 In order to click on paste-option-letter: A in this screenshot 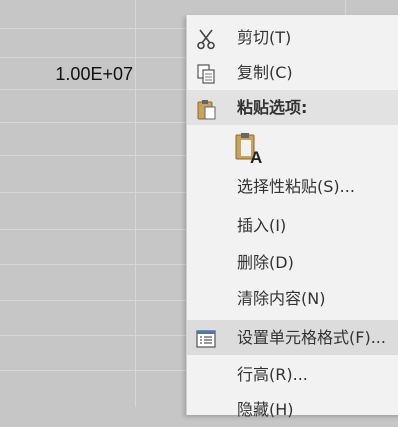, I will do `click(256, 156)`.